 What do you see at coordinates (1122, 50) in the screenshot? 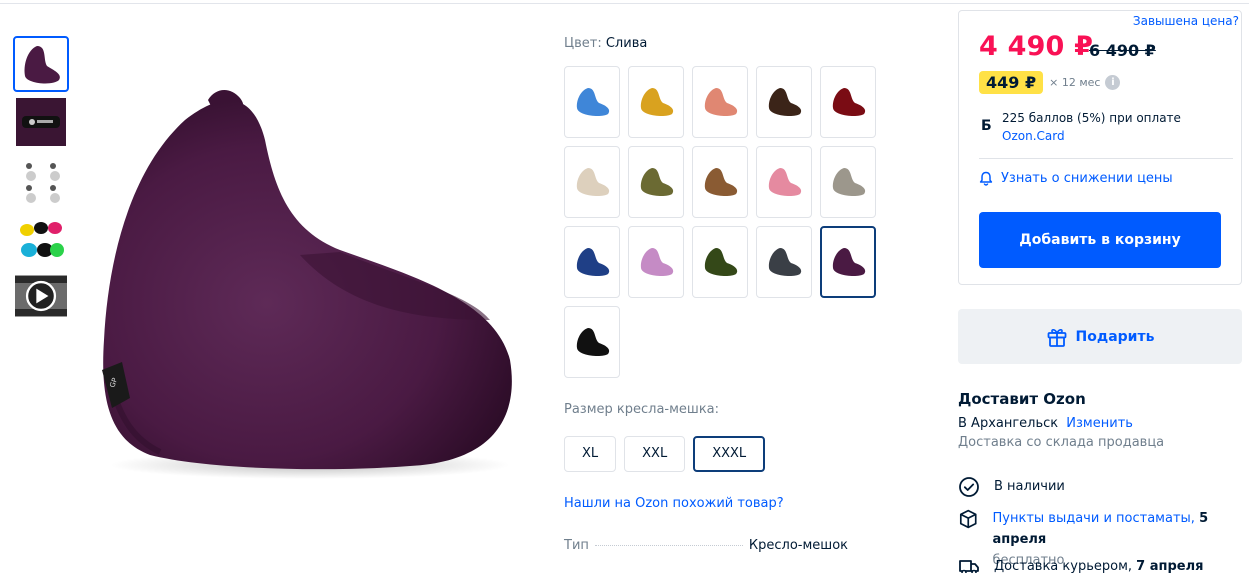
I see `old-price: 6 490 ₽` at bounding box center [1122, 50].